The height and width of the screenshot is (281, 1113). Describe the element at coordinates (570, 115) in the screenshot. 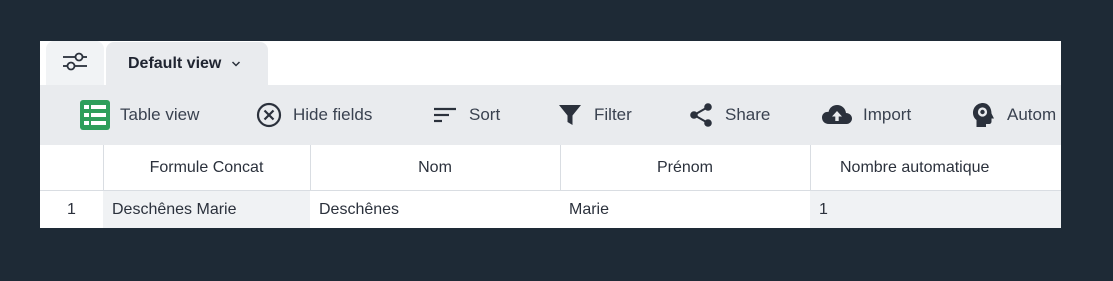

I see `filter-icon` at that location.